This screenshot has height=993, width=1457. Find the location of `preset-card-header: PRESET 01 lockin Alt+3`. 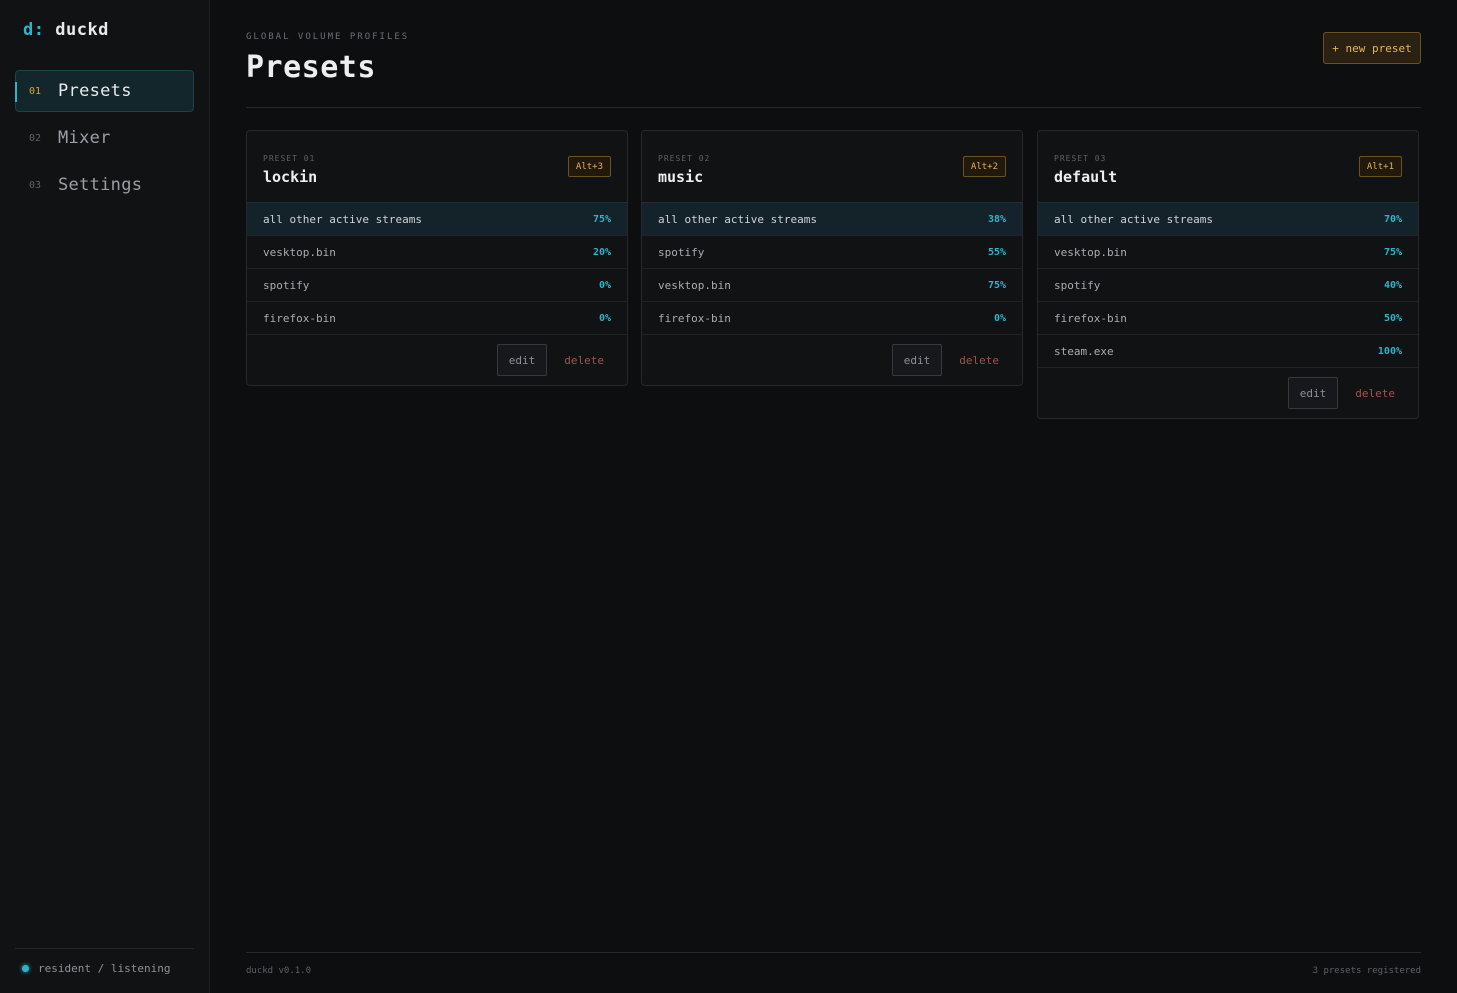

preset-card-header: PRESET 01 lockin Alt+3 is located at coordinates (437, 166).